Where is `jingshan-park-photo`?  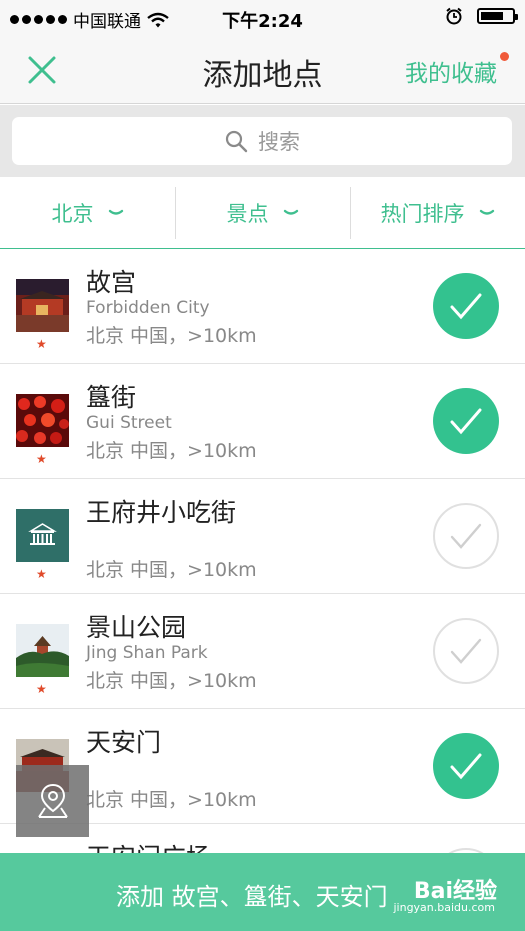 jingshan-park-photo is located at coordinates (42, 650).